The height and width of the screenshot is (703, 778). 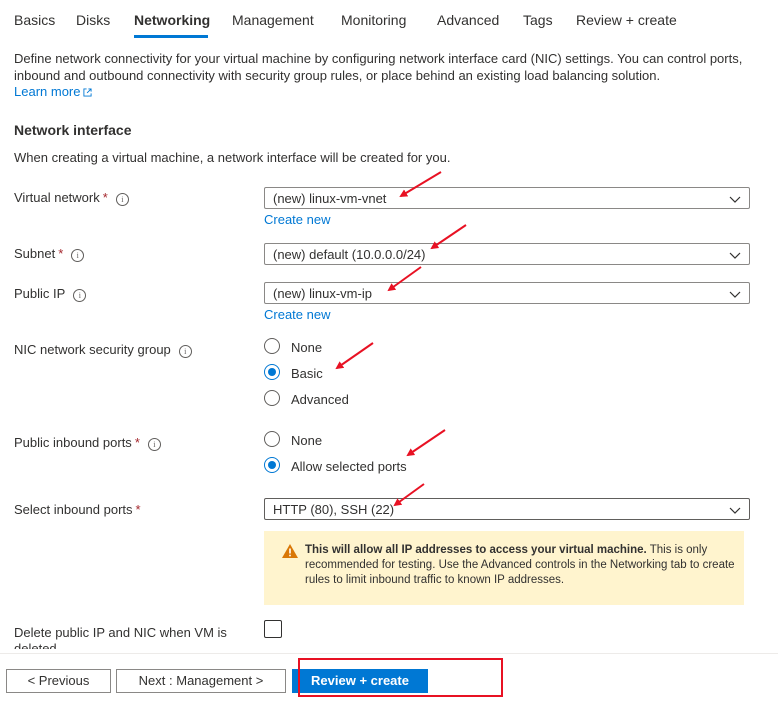 What do you see at coordinates (626, 20) in the screenshot?
I see `tab-review-create: Review + create` at bounding box center [626, 20].